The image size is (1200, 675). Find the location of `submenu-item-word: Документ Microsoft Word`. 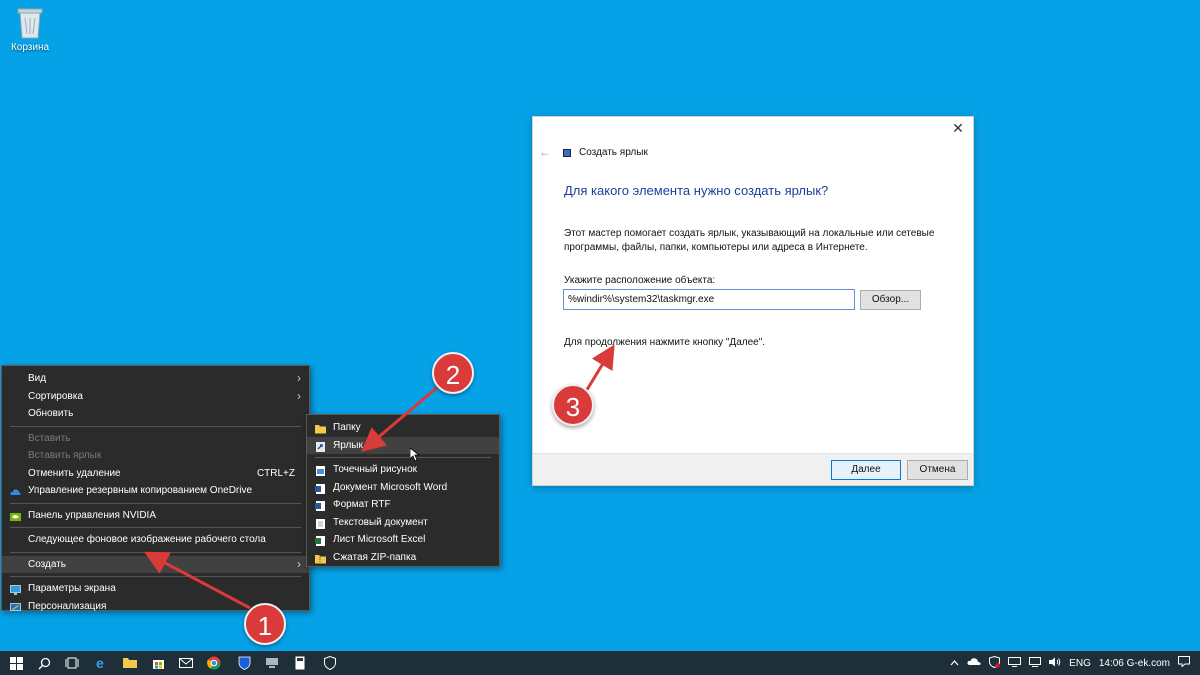

submenu-item-word: Документ Microsoft Word is located at coordinates (403, 488).